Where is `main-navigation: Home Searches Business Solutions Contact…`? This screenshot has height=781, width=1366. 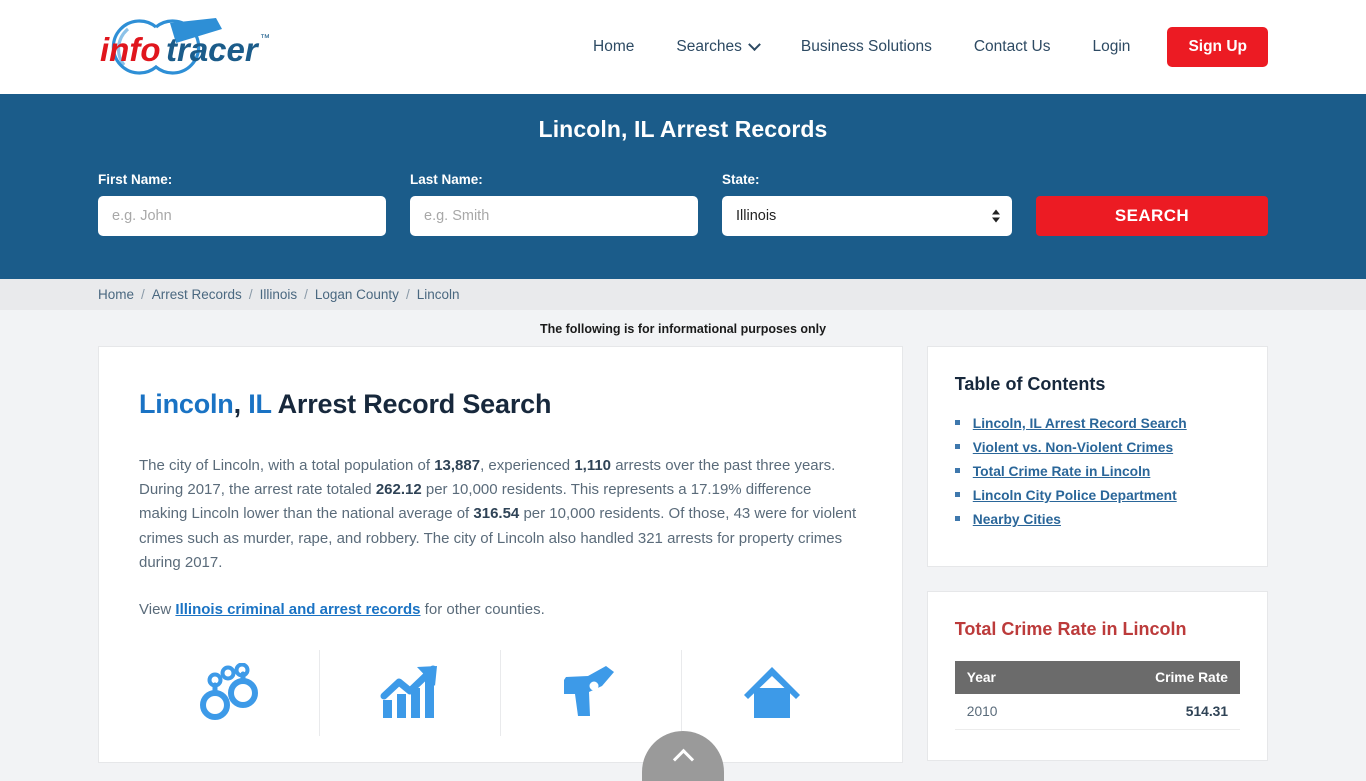
main-navigation: Home Searches Business Solutions Contact… is located at coordinates (920, 47).